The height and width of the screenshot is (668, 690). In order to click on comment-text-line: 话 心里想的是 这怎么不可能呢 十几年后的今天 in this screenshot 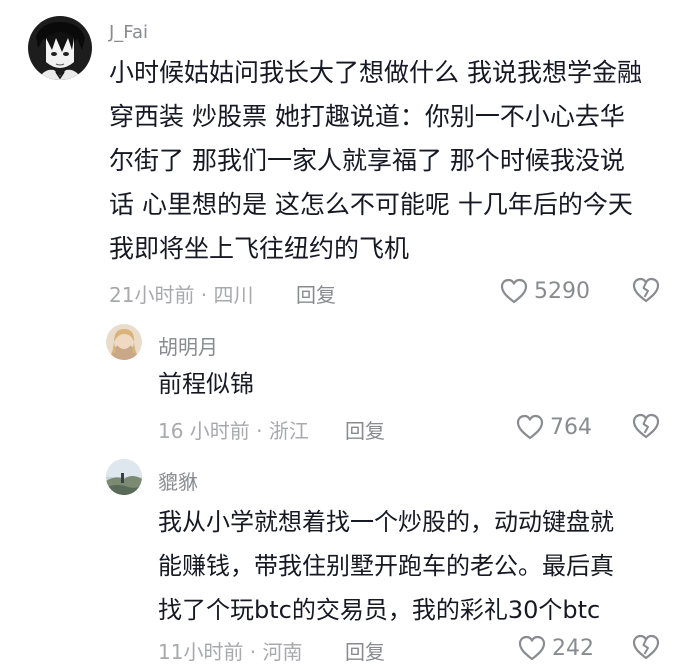, I will do `click(371, 204)`.